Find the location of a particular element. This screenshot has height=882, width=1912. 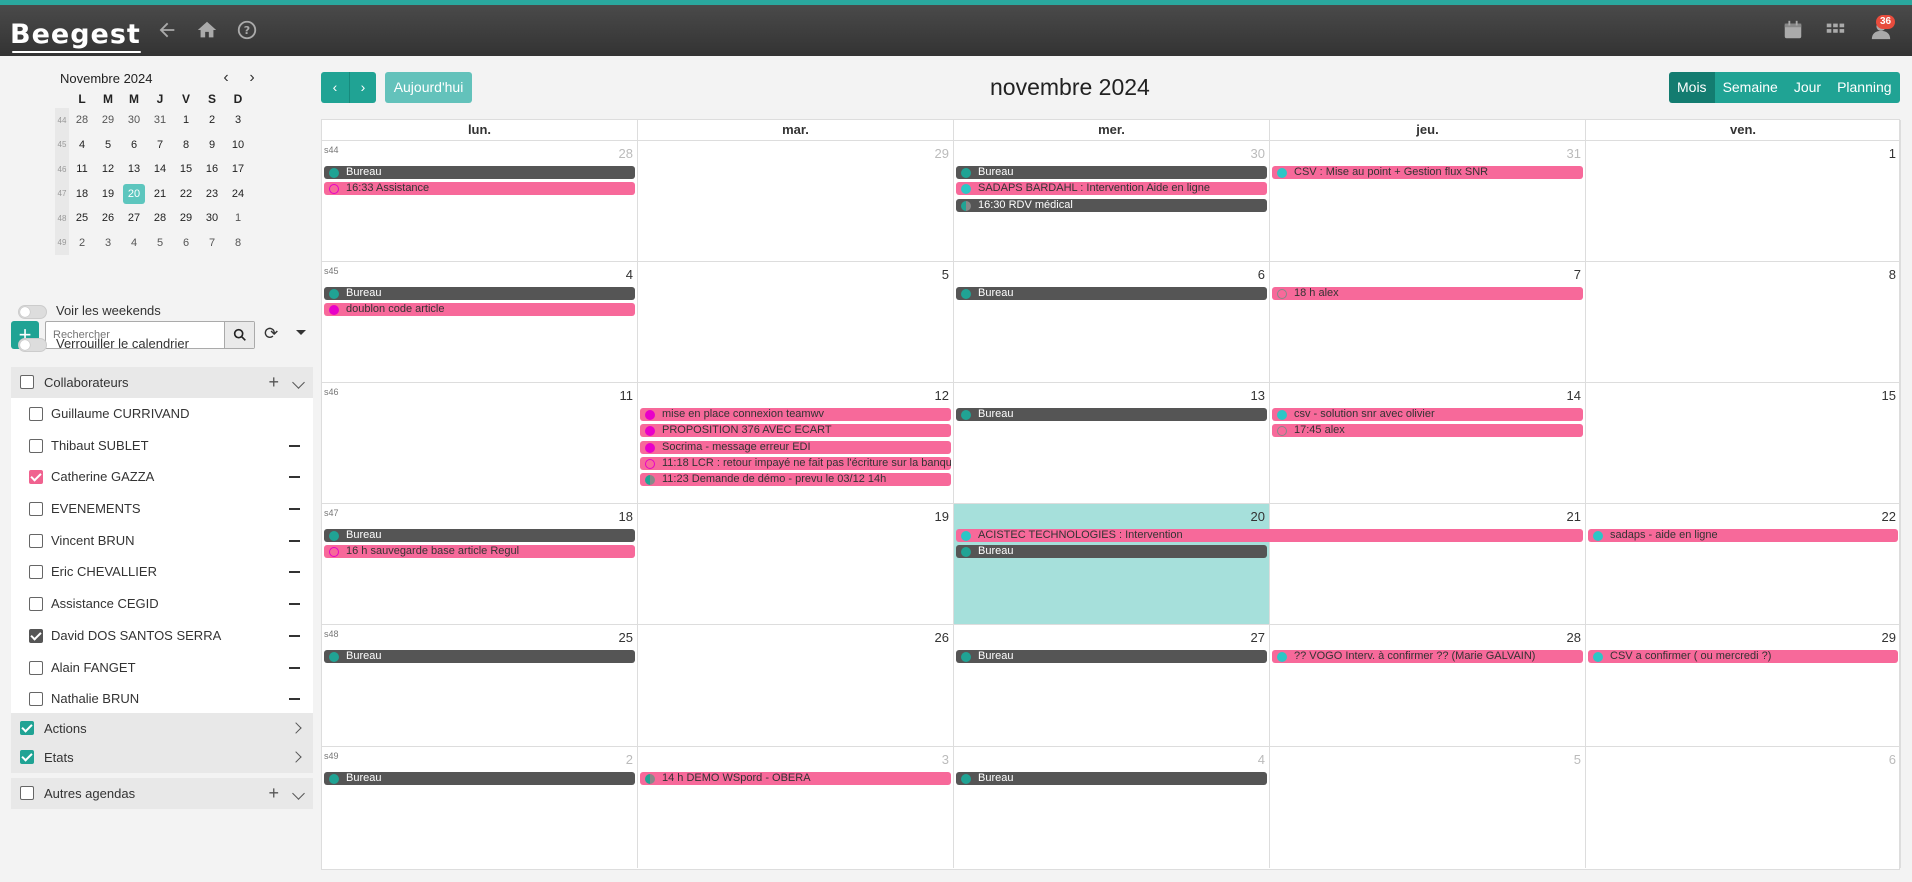

mini-prev-month-button: ‹ is located at coordinates (226, 78).